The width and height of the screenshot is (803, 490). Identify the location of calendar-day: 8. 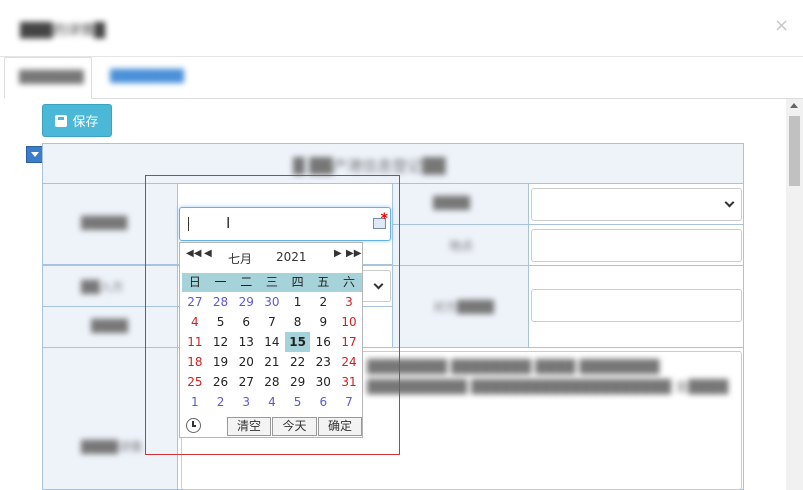
(298, 322).